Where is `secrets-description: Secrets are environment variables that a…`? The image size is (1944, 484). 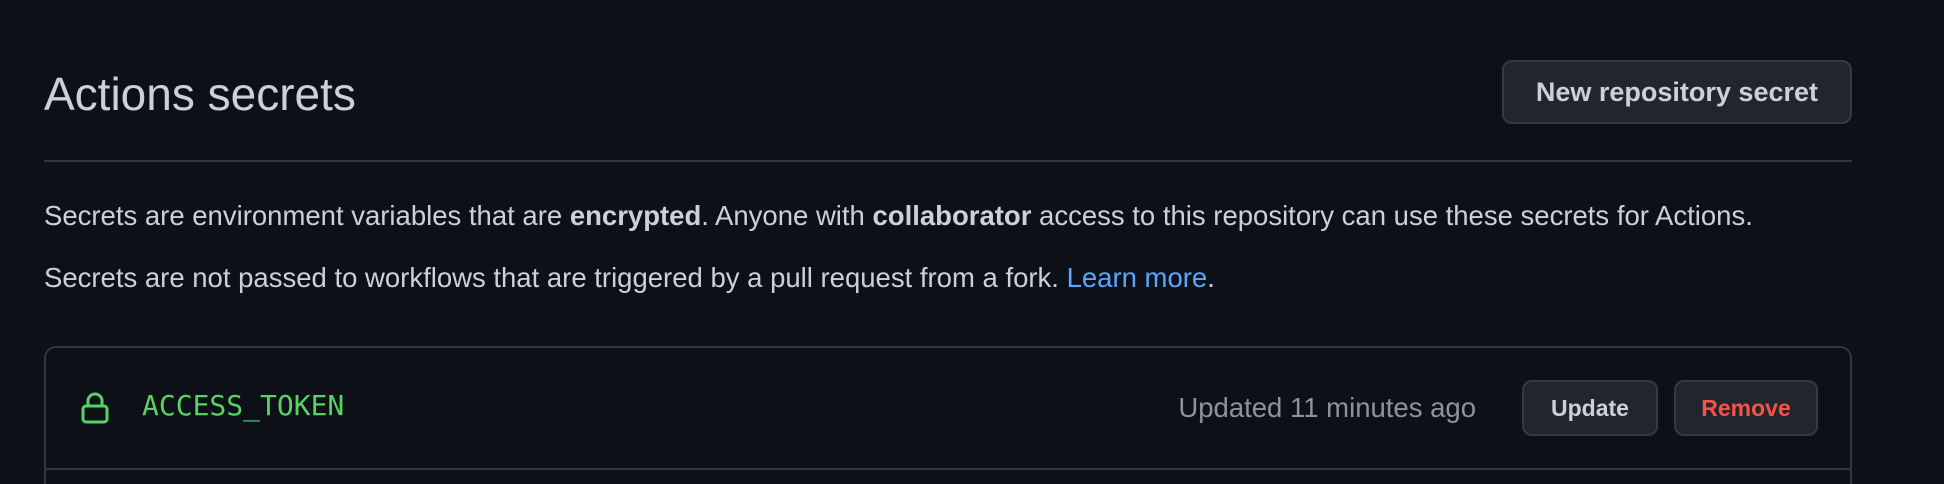 secrets-description: Secrets are environment variables that a… is located at coordinates (898, 216).